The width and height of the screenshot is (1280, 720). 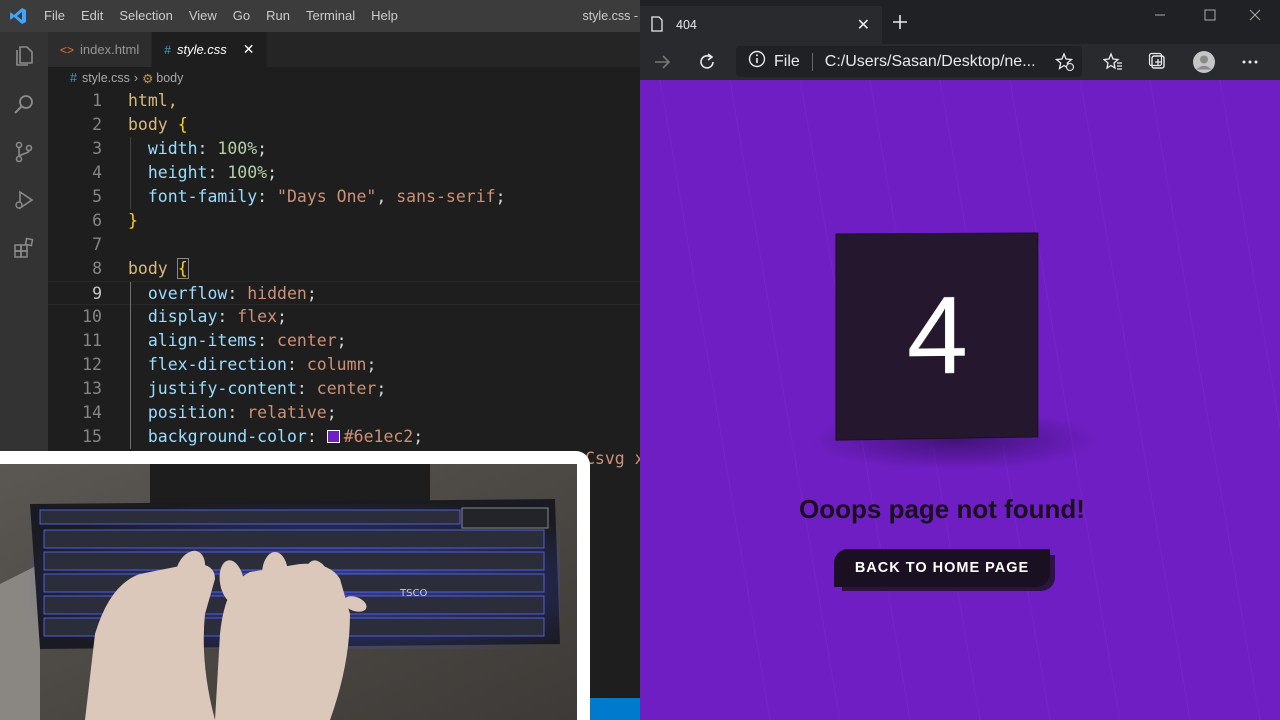 I want to click on code-token: column, so click(x=336, y=364).